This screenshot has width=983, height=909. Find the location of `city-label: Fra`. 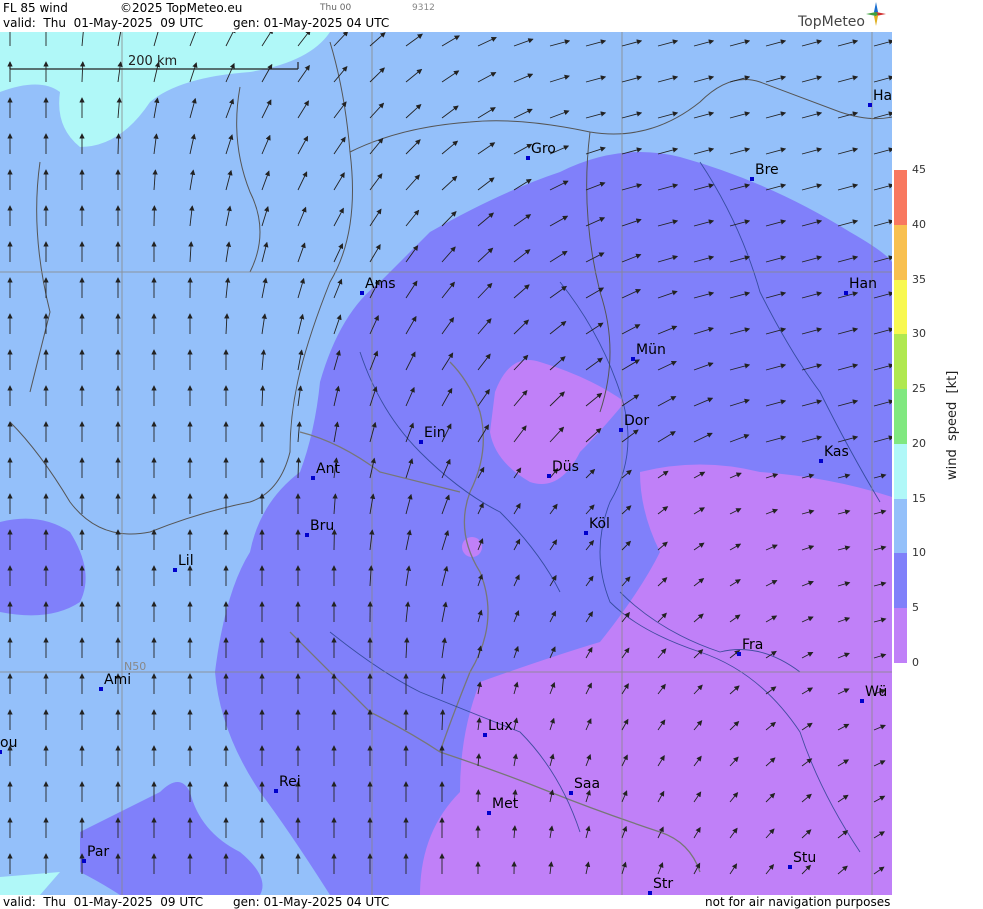

city-label: Fra is located at coordinates (753, 645).